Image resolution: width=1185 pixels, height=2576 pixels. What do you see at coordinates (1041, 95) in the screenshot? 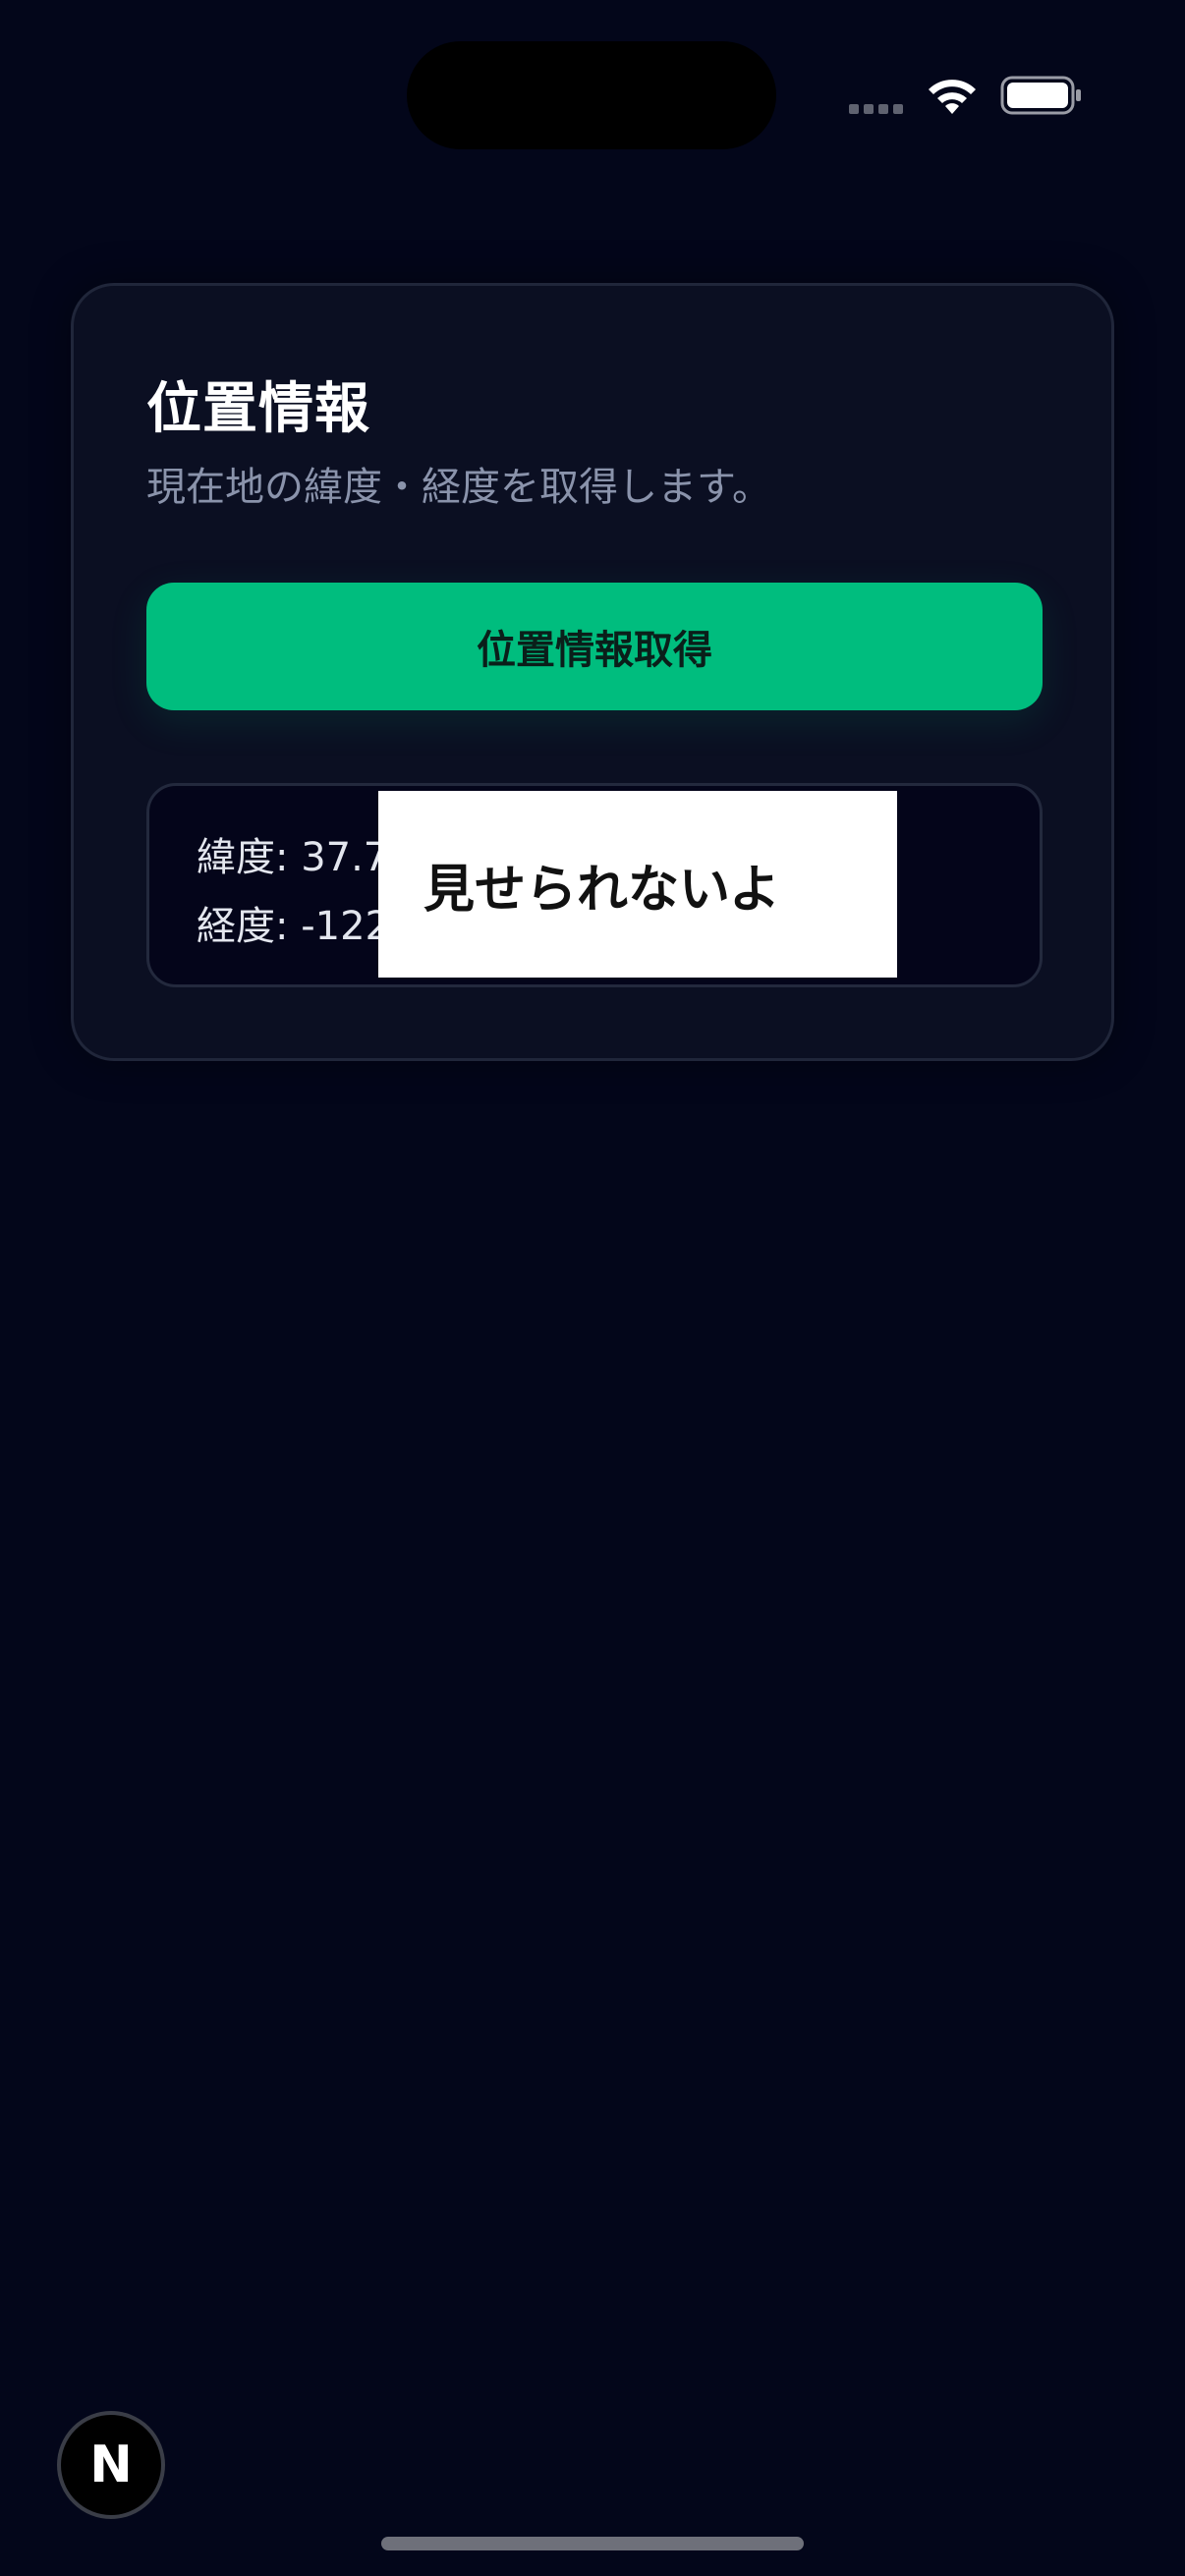
I see `battery-icon` at bounding box center [1041, 95].